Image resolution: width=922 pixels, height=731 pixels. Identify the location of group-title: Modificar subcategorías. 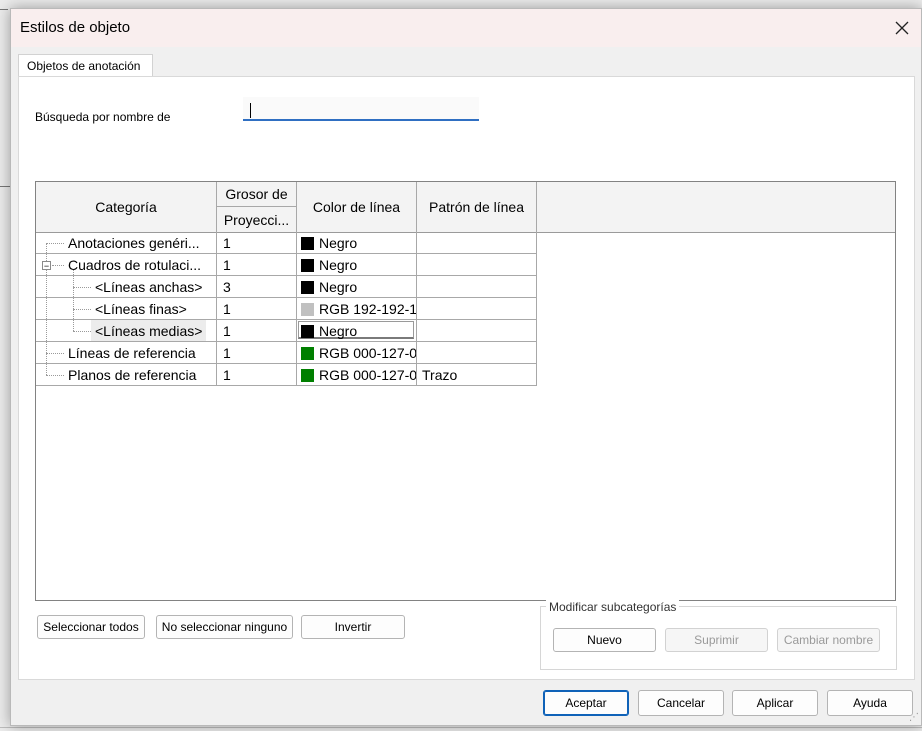
(613, 607).